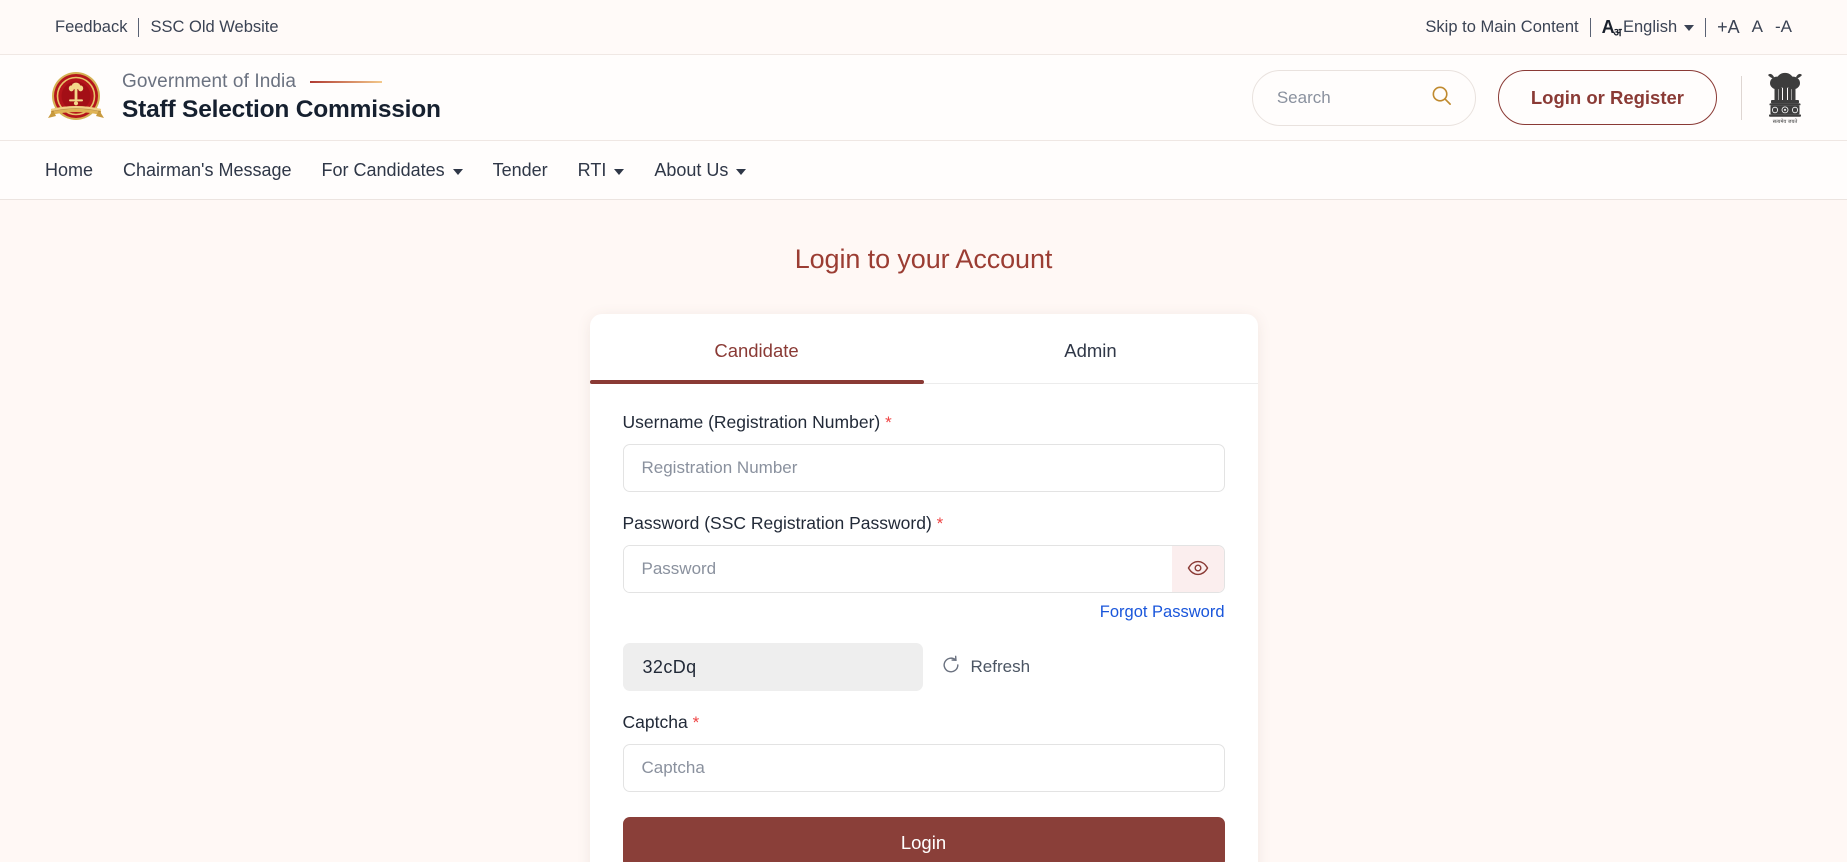 The width and height of the screenshot is (1847, 862). What do you see at coordinates (923, 667) in the screenshot?
I see `captcha-display-row: 32cDq Refresh` at bounding box center [923, 667].